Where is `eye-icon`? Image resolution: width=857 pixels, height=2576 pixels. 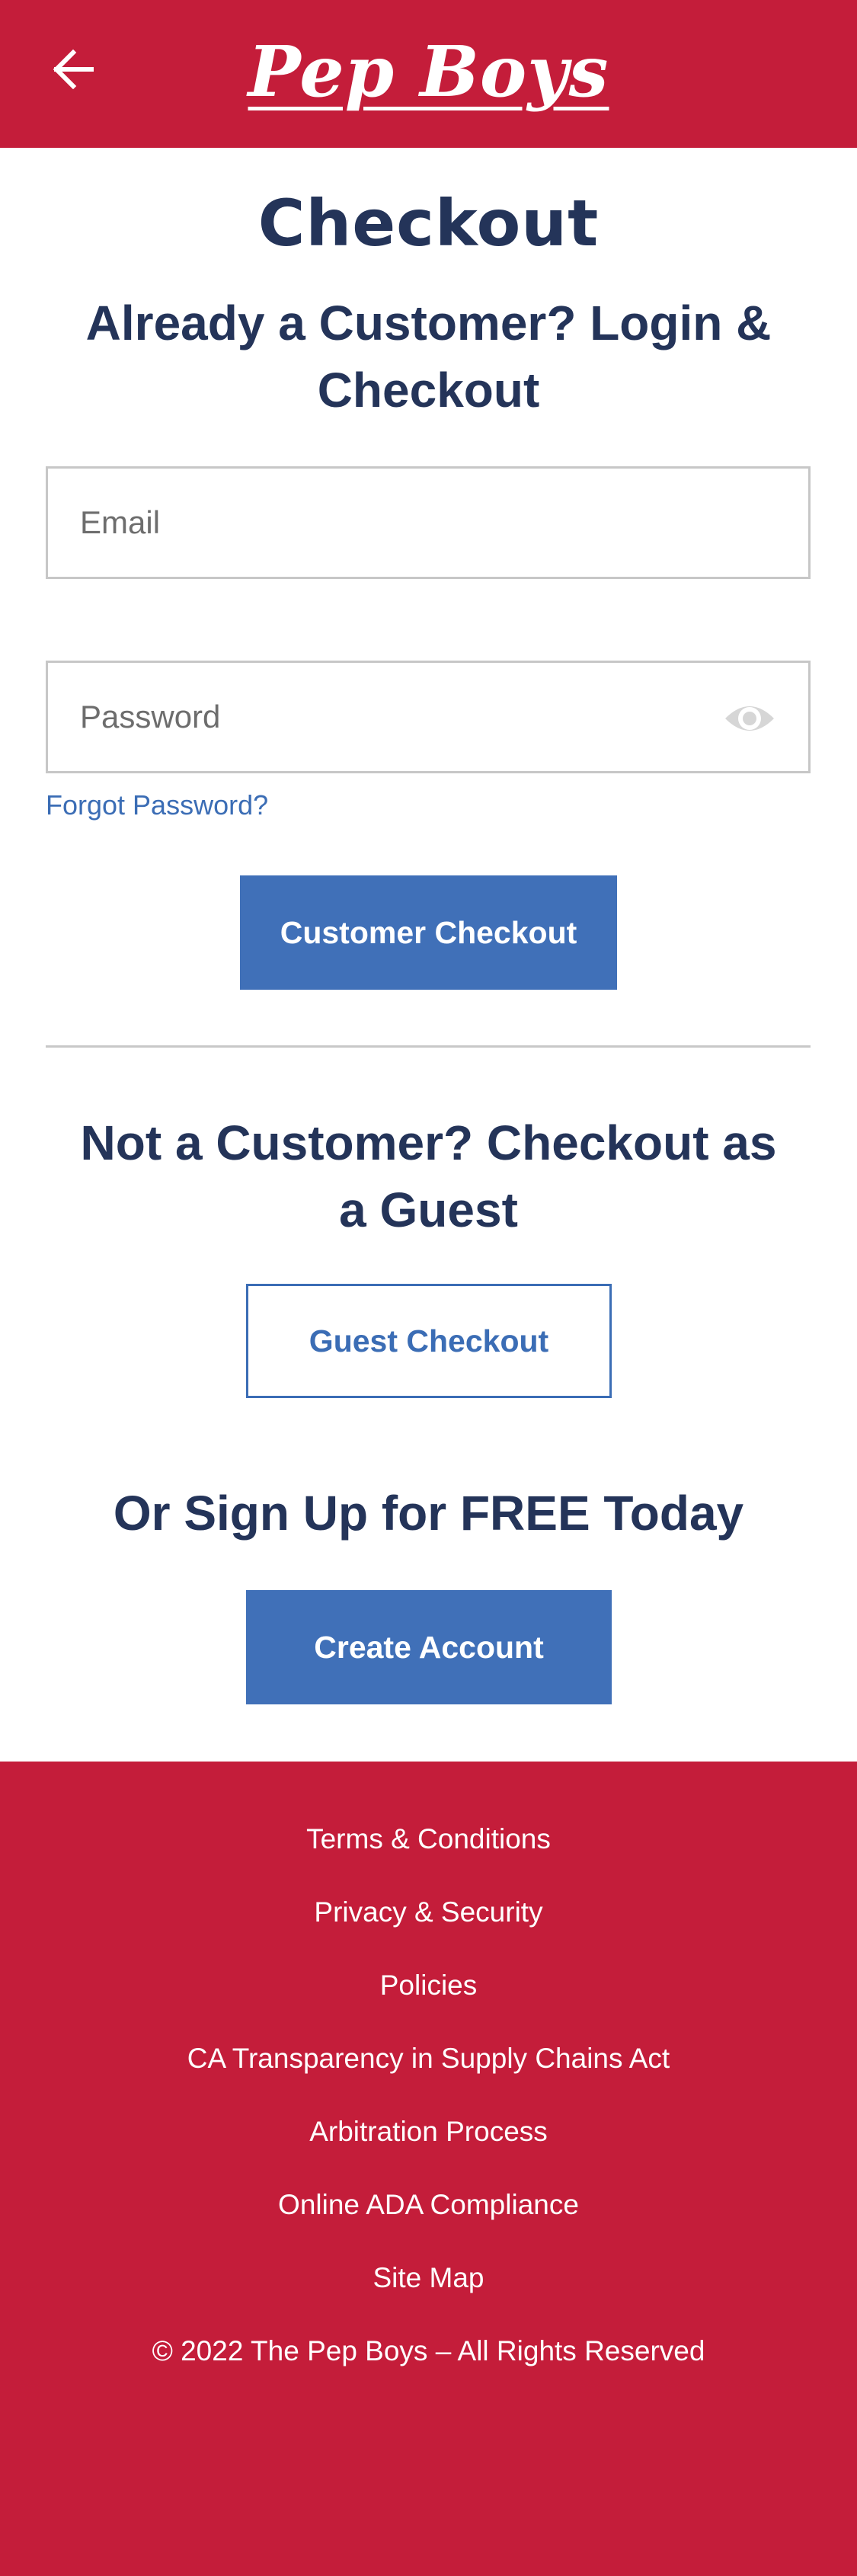
eye-icon is located at coordinates (749, 718).